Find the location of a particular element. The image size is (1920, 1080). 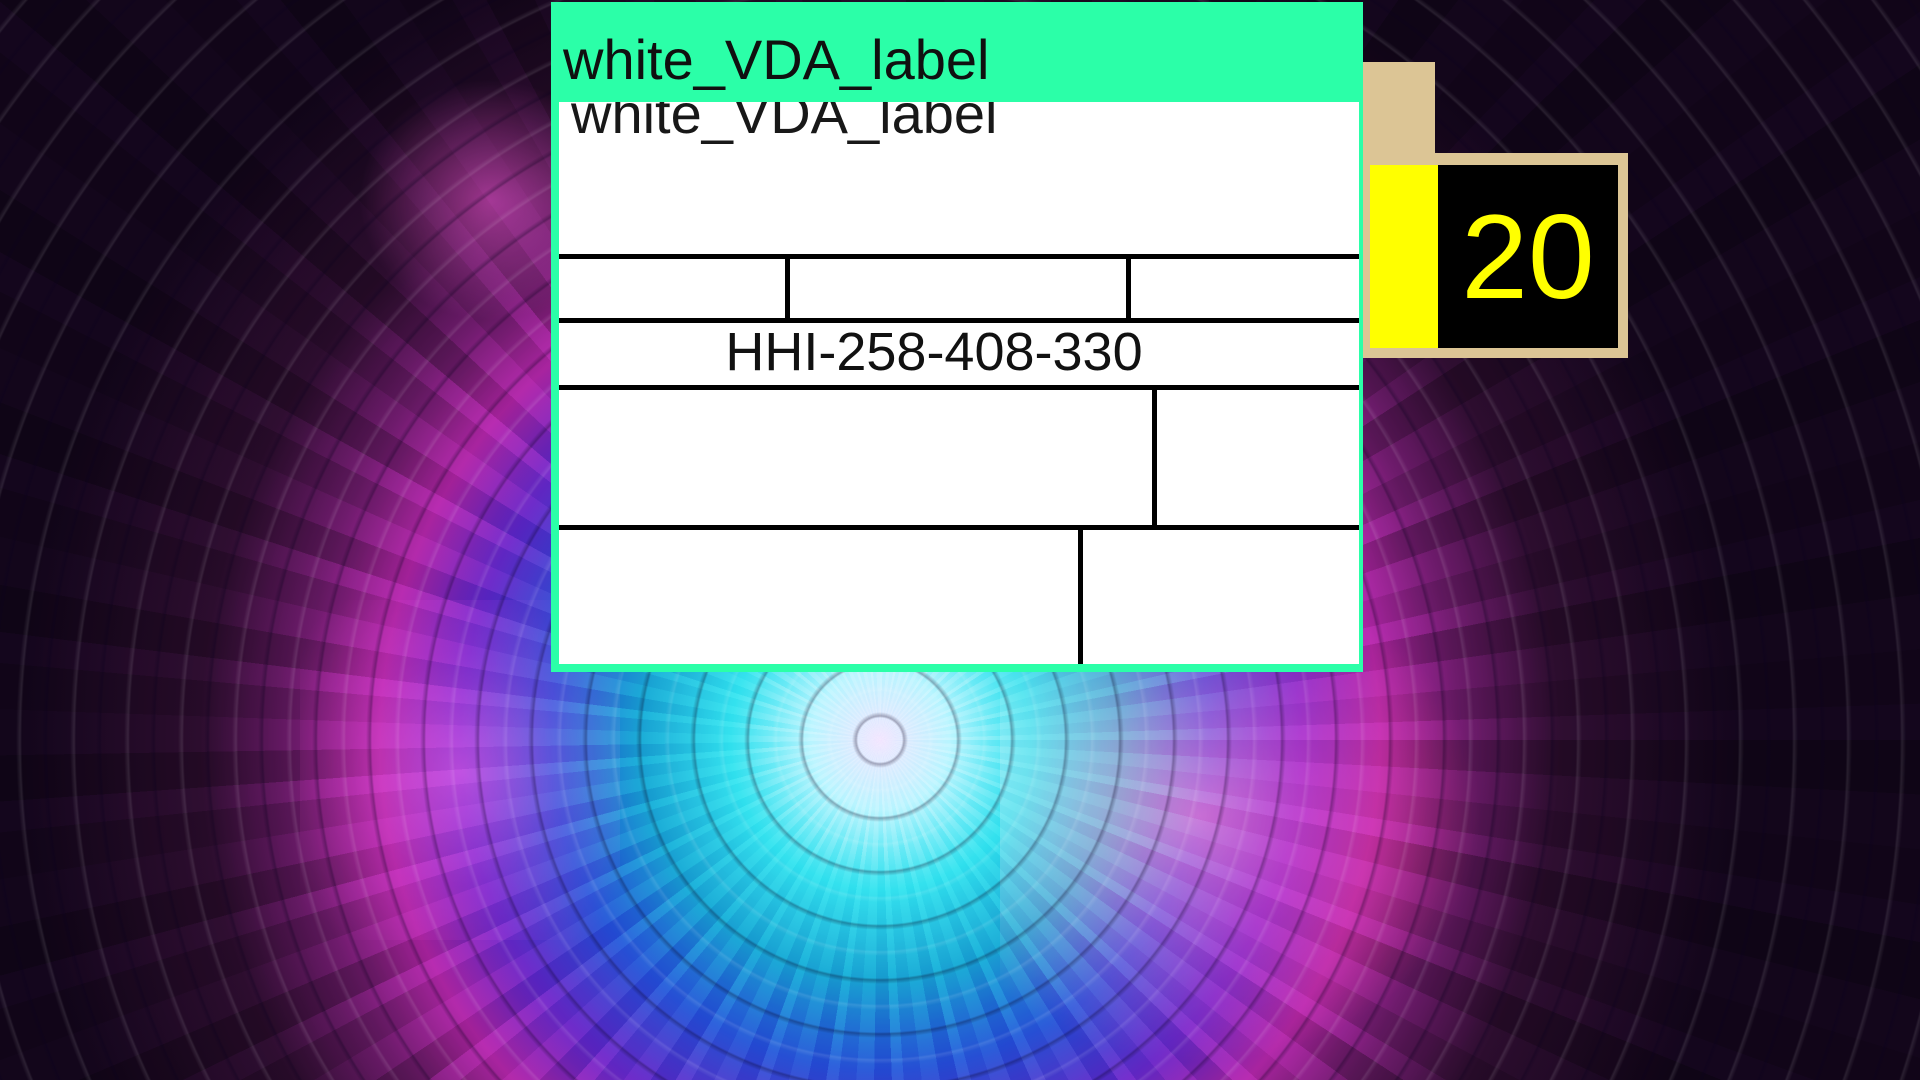

counter-value: 20 is located at coordinates (1528, 256).